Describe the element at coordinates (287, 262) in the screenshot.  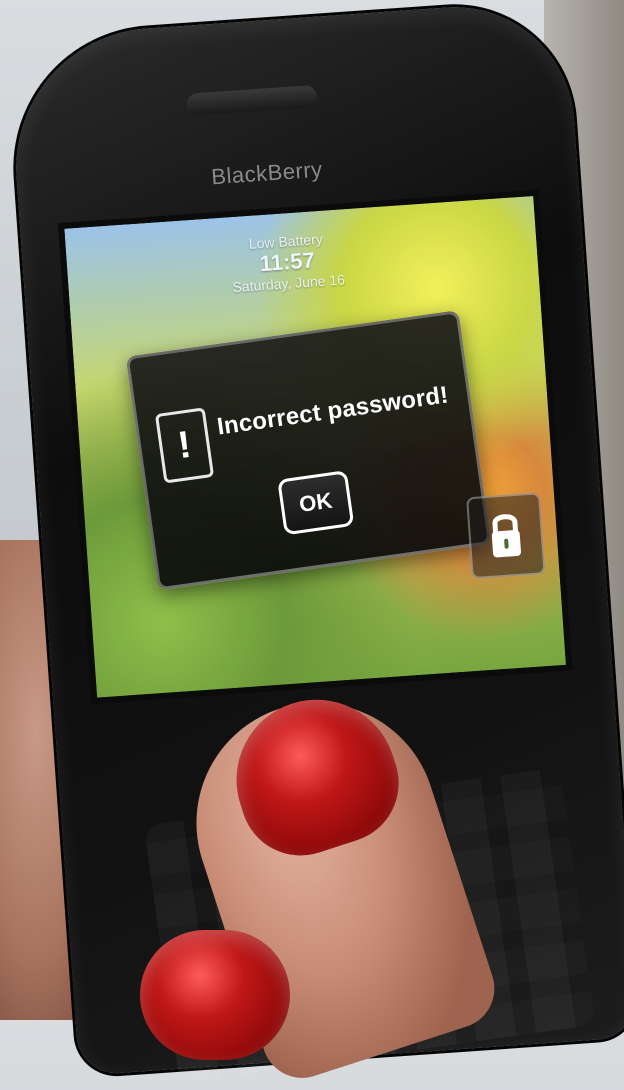
I see `lock-screen-header: Low Battery 11:57 Saturday, June 16` at that location.